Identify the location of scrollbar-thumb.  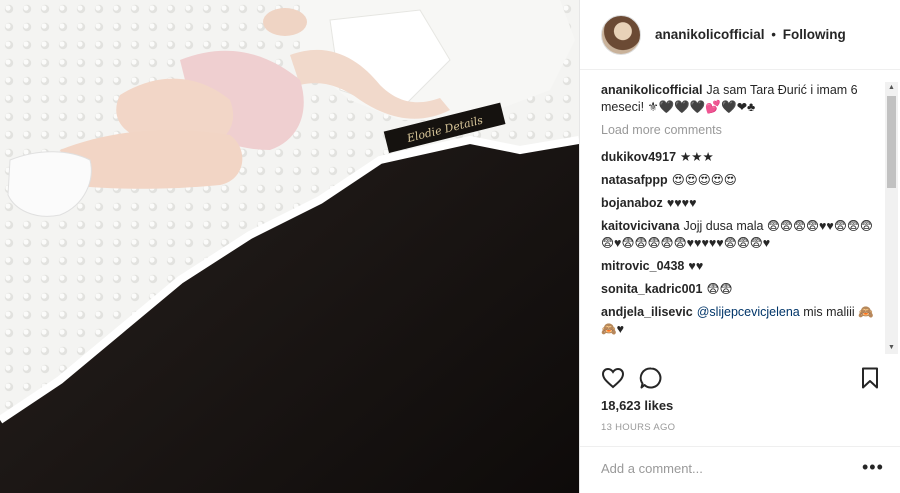
(891, 142).